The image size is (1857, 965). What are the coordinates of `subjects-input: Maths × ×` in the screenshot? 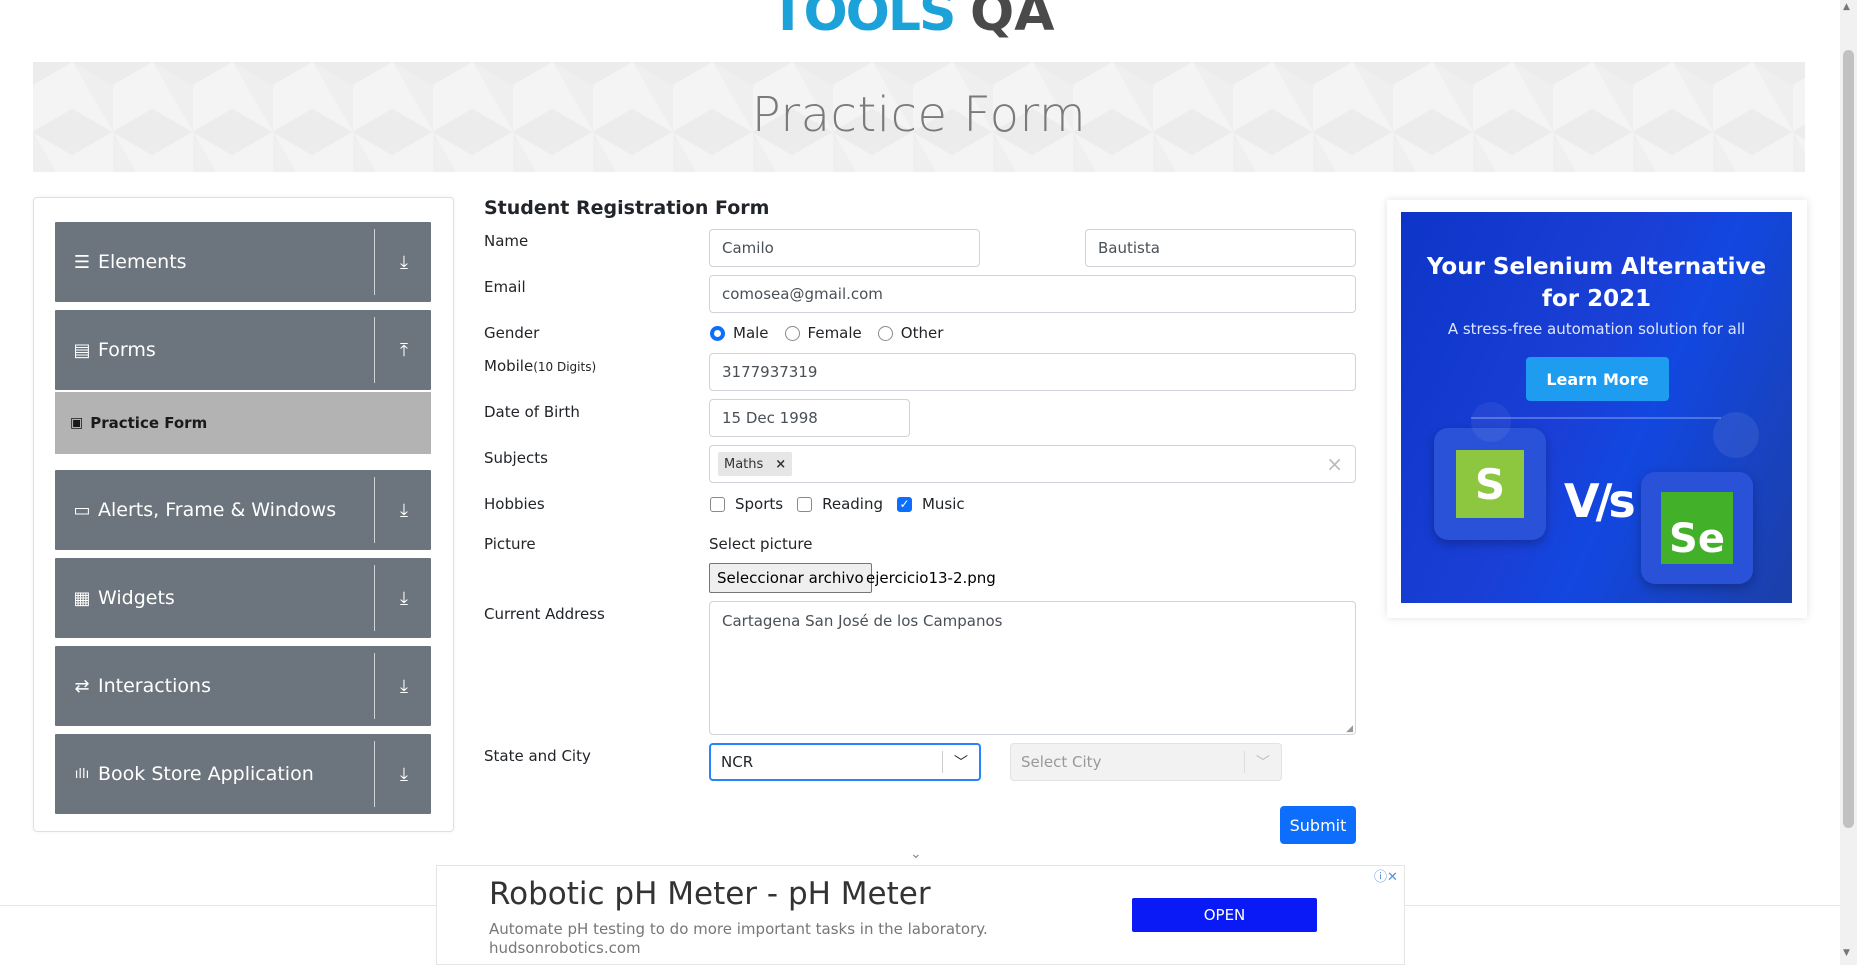 It's located at (1032, 464).